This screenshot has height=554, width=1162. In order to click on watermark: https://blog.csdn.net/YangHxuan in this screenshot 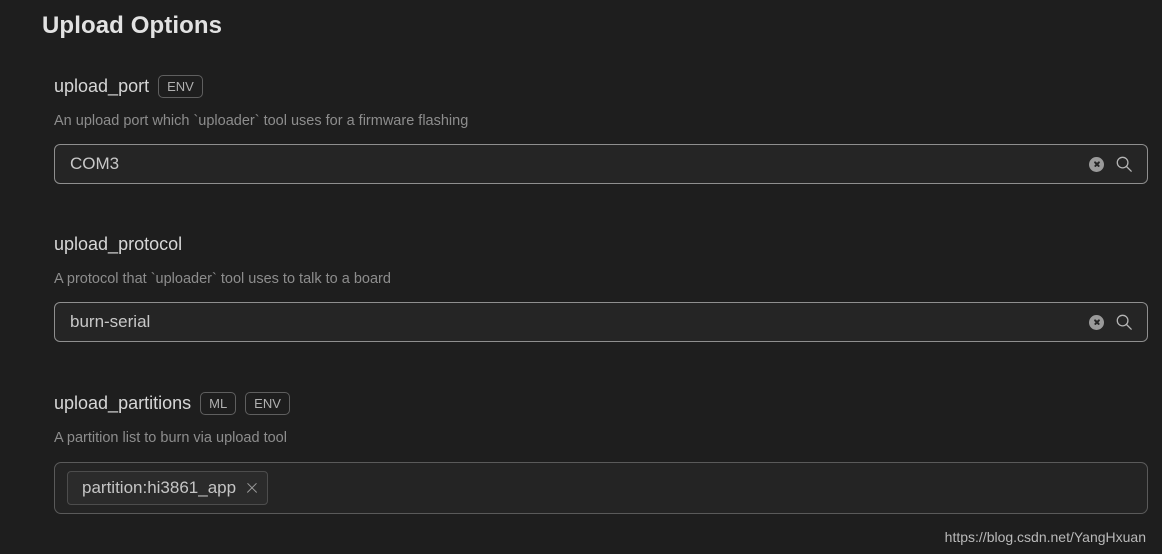, I will do `click(1045, 537)`.